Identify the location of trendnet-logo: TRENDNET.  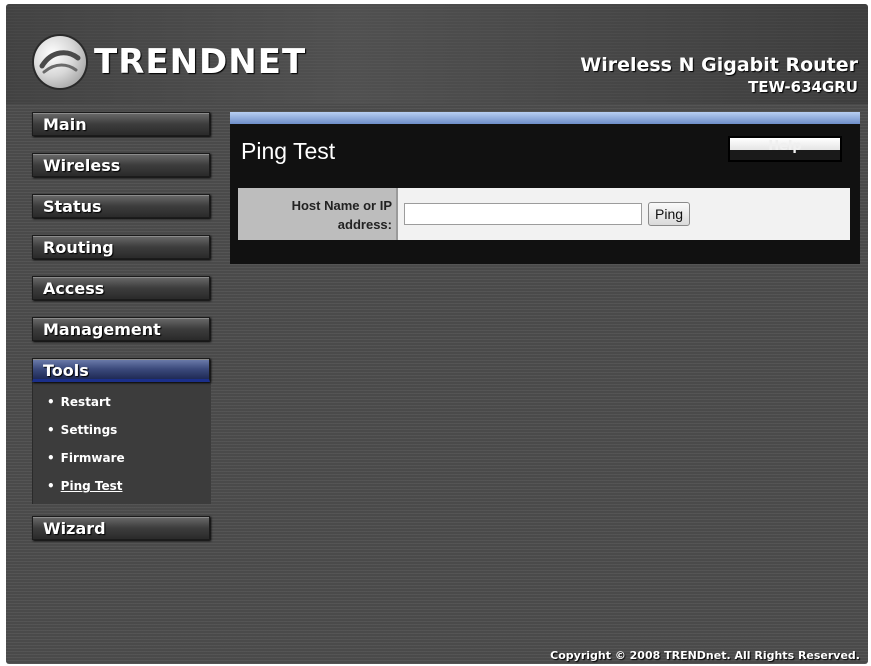
(170, 62).